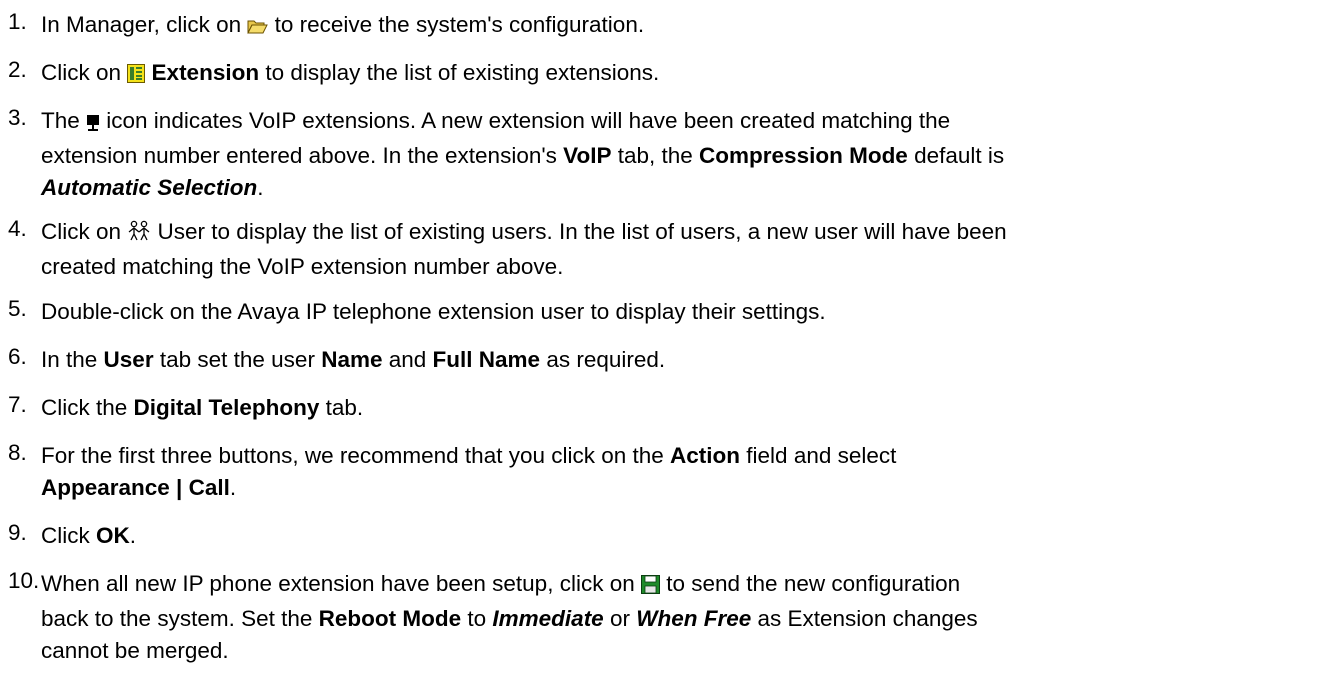 The width and height of the screenshot is (1330, 688). What do you see at coordinates (17, 228) in the screenshot?
I see `step-number: 4.` at bounding box center [17, 228].